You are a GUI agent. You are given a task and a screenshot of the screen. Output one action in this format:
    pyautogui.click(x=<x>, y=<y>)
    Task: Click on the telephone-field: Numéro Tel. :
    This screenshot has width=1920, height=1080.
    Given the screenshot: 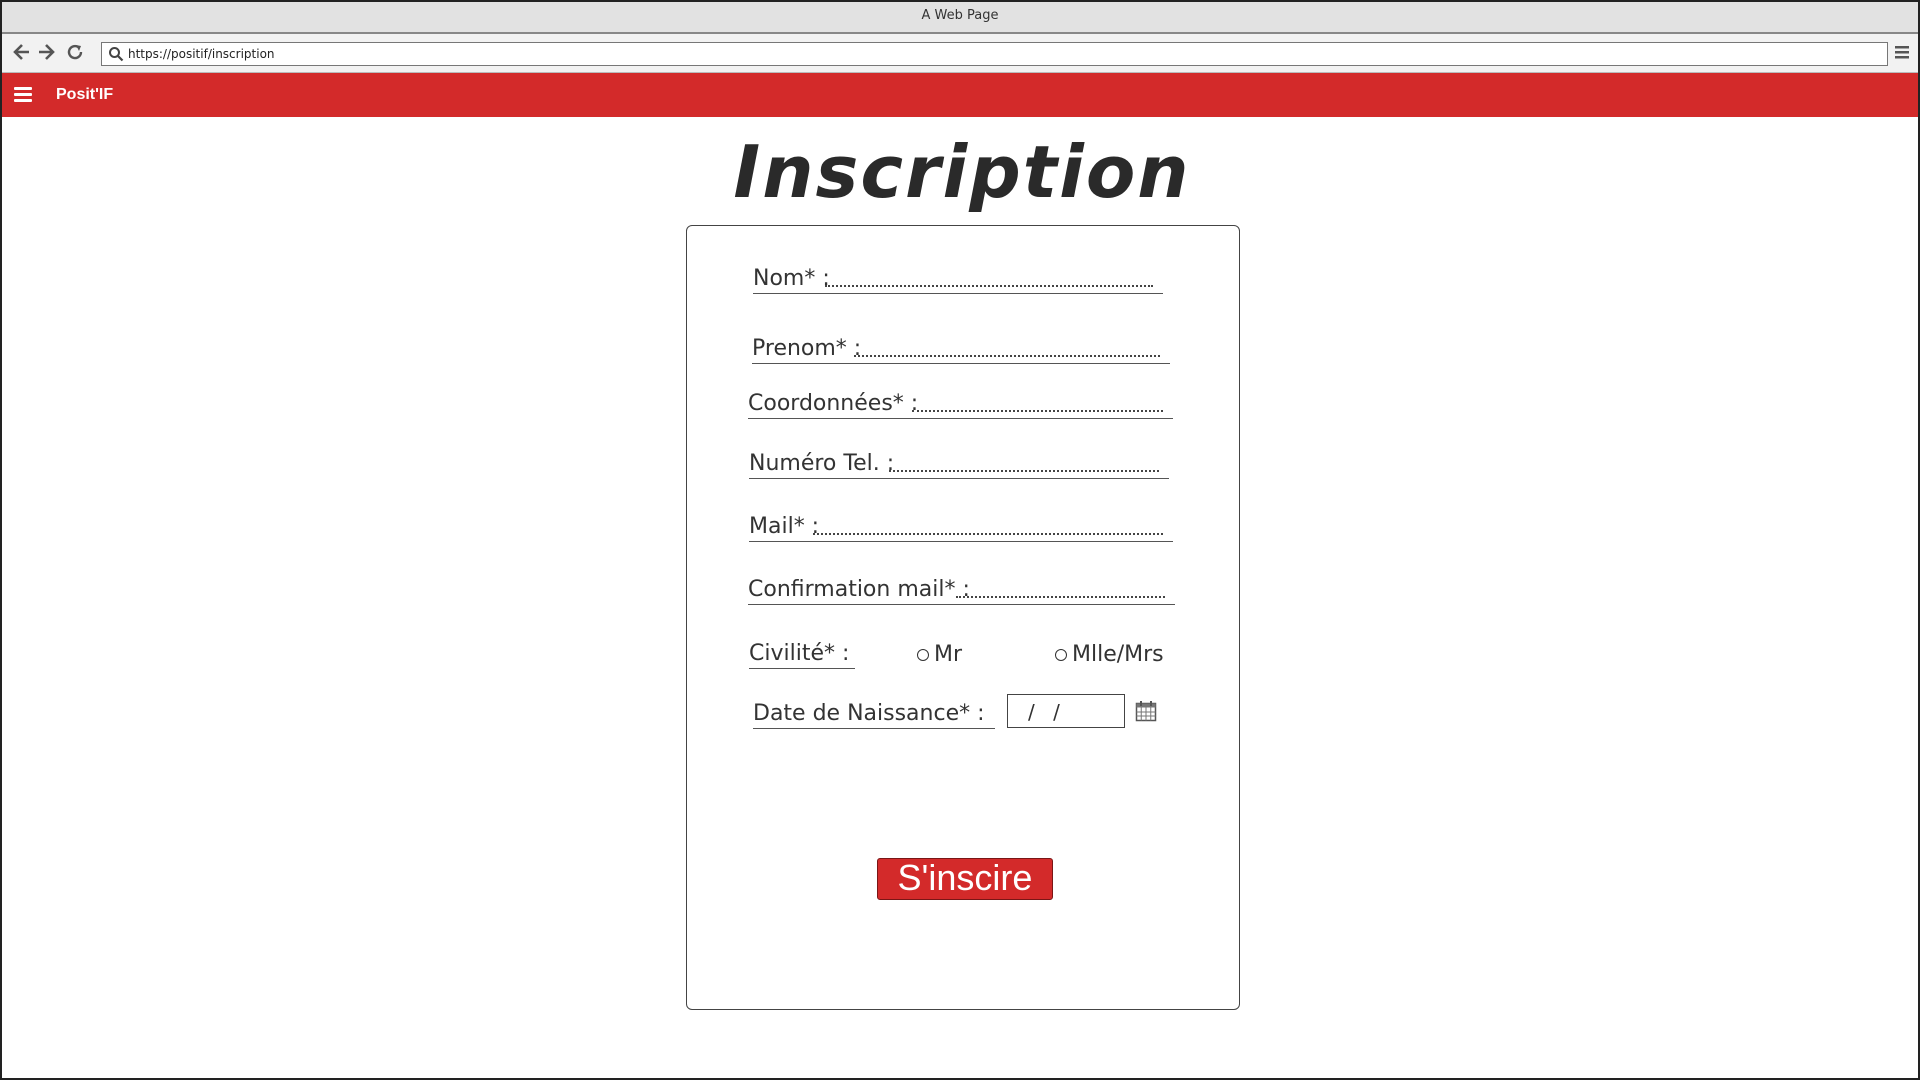 What is the action you would take?
    pyautogui.click(x=959, y=462)
    